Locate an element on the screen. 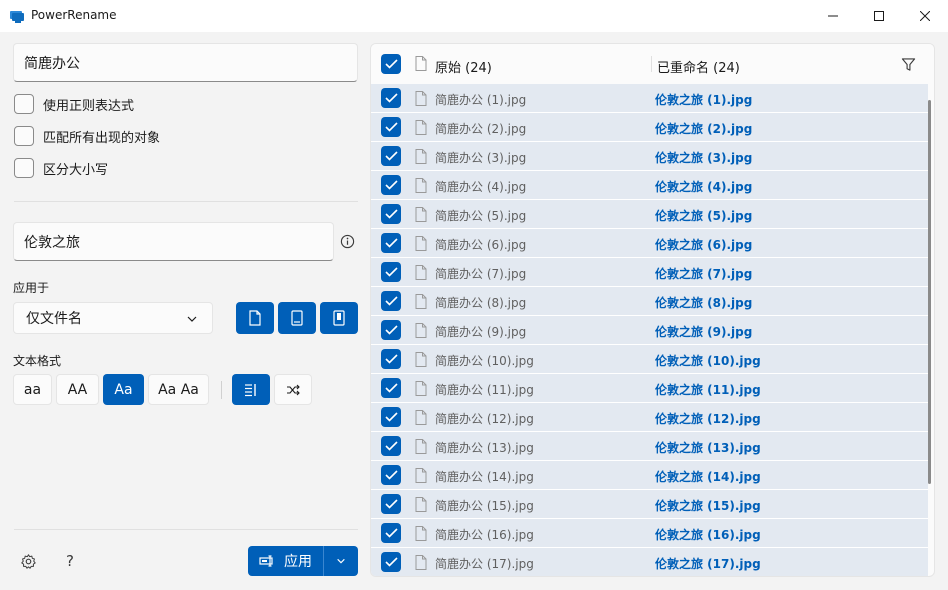 This screenshot has height=590, width=948. table-row: 简鹿办公 (4).jpg 伦敦之旅 (4).jpg is located at coordinates (649, 185).